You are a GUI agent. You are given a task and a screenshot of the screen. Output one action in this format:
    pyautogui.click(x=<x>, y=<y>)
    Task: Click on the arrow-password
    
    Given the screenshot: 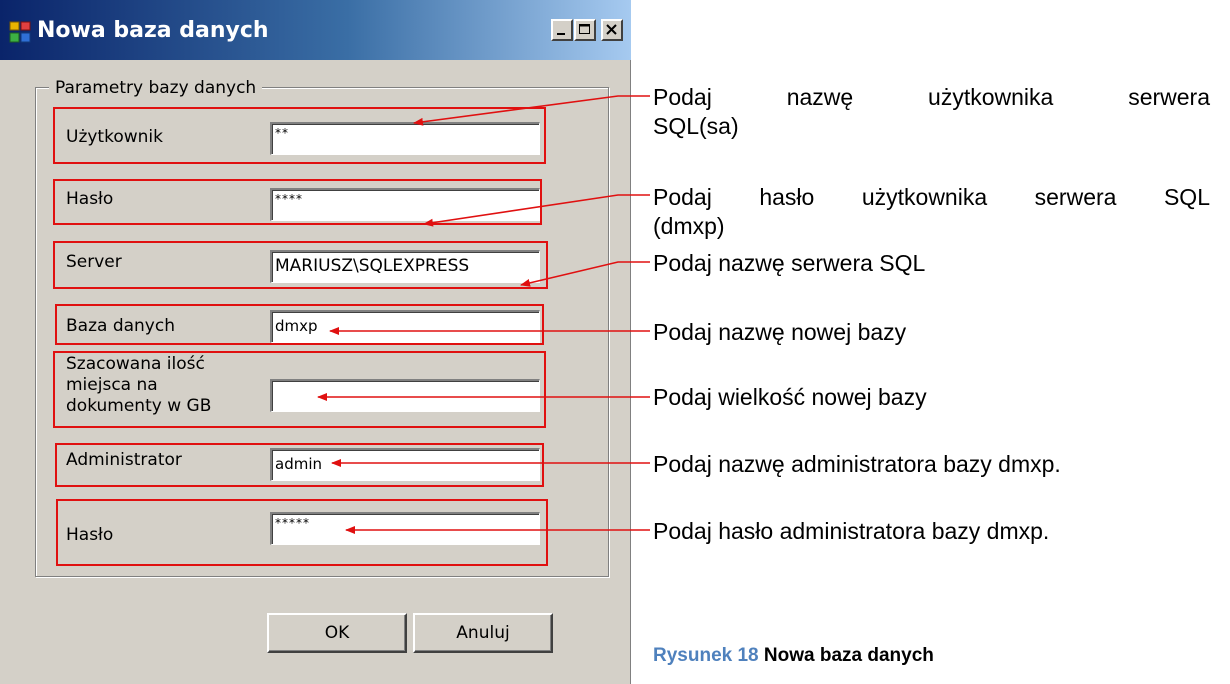 What is the action you would take?
    pyautogui.click(x=536, y=210)
    